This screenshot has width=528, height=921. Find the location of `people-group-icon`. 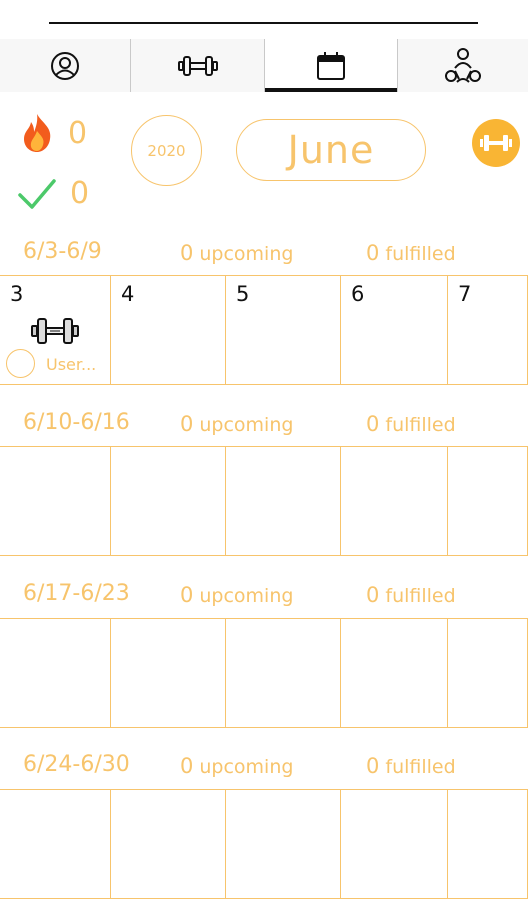

people-group-icon is located at coordinates (463, 65).